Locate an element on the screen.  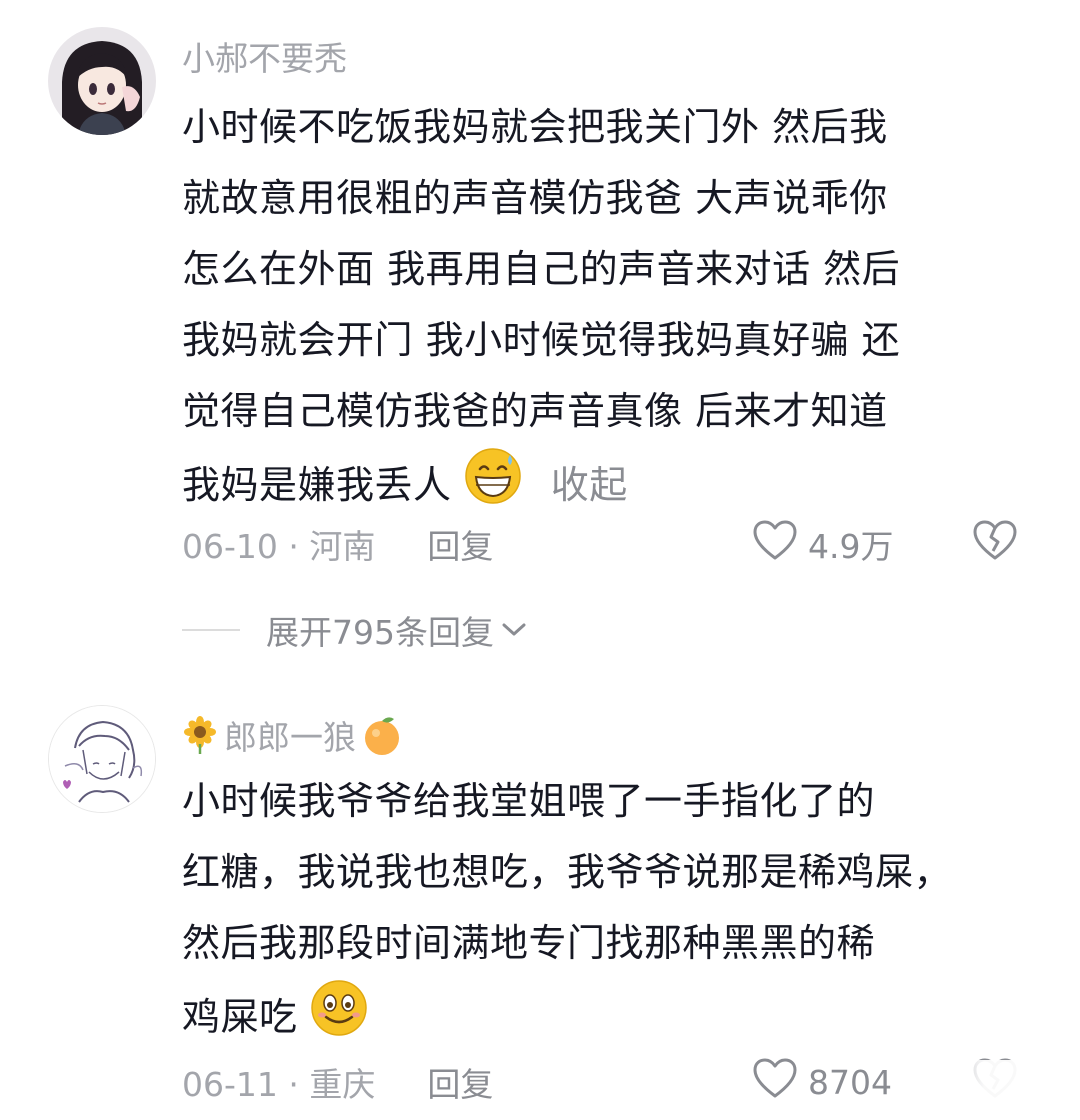
comment-meta: 06-11 · 重庆 回复 8704 is located at coordinates (612, 1082).